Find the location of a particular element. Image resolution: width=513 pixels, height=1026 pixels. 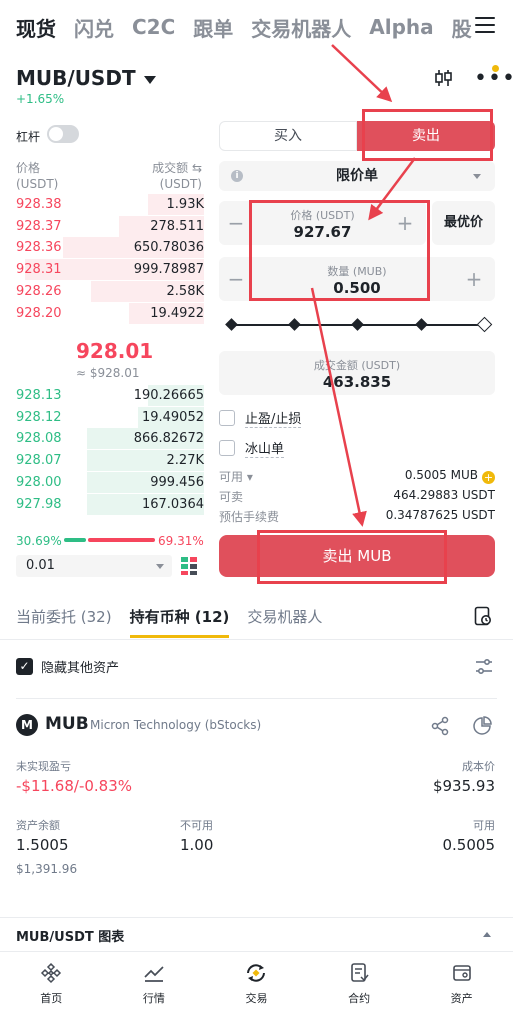

info-icon: i is located at coordinates (237, 176).